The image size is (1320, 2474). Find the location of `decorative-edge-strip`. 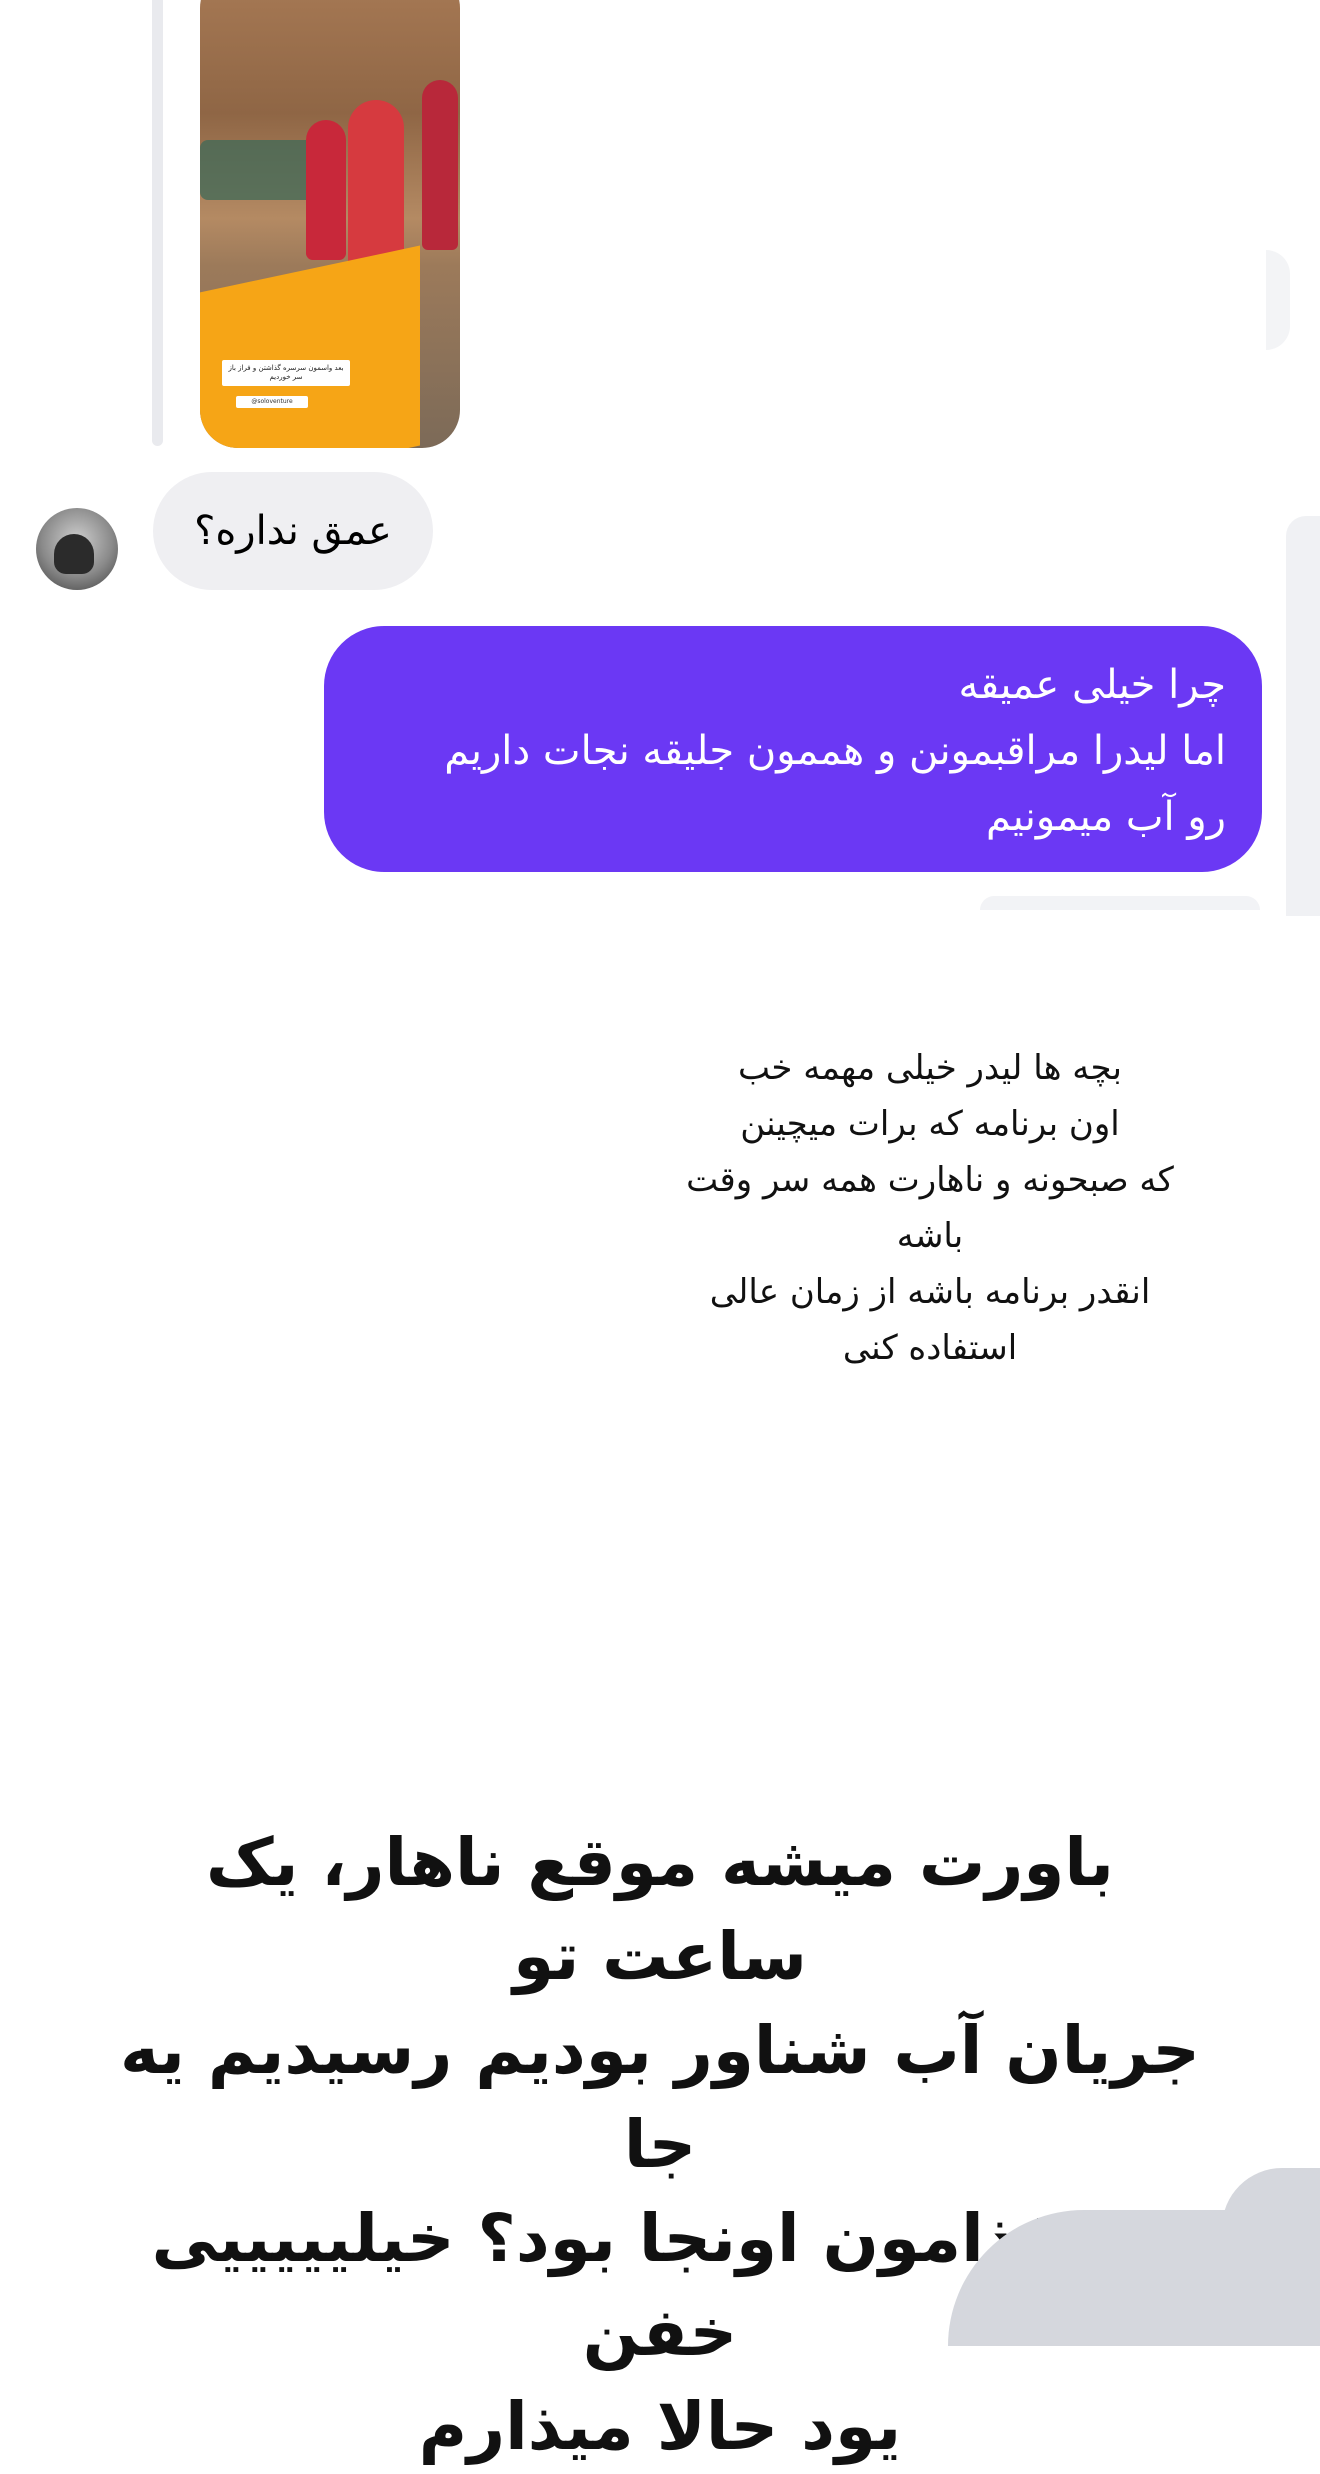

decorative-edge-strip is located at coordinates (1303, 716).